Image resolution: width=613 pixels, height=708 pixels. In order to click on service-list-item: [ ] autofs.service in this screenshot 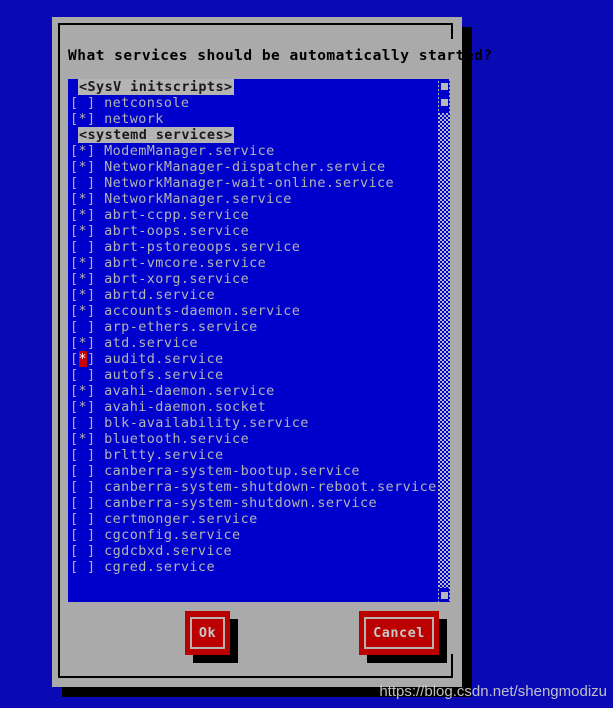, I will do `click(253, 375)`.